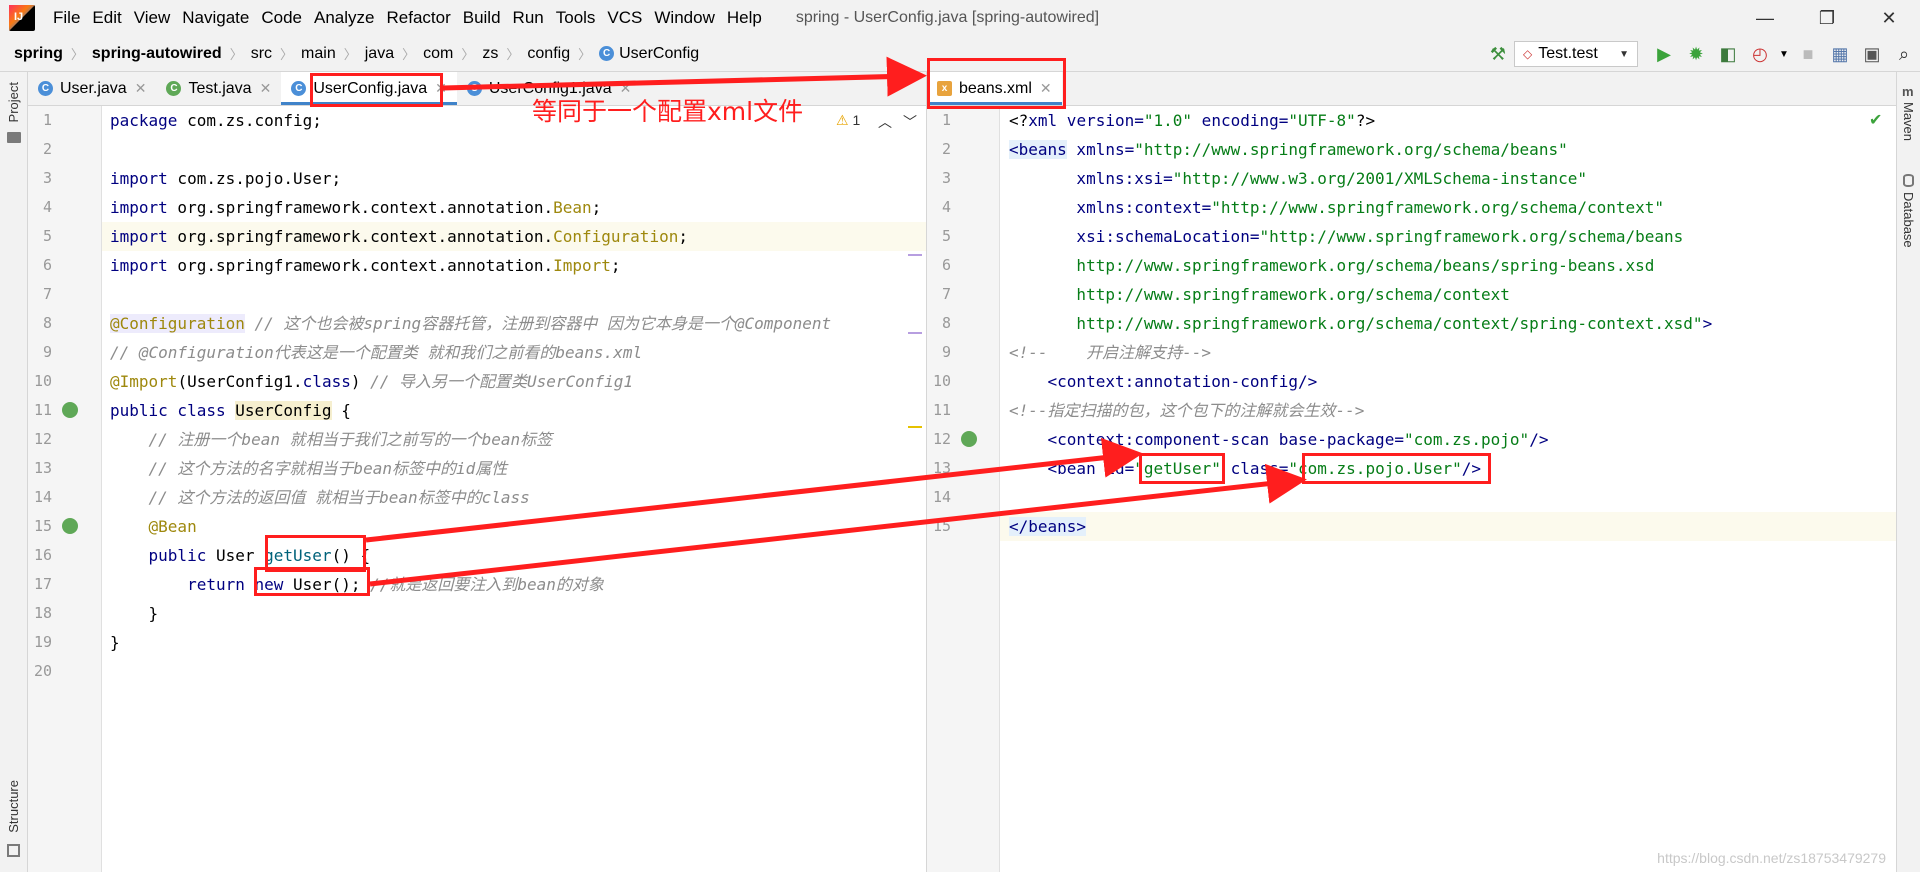  Describe the element at coordinates (341, 410) in the screenshot. I see `code-text: {` at that location.